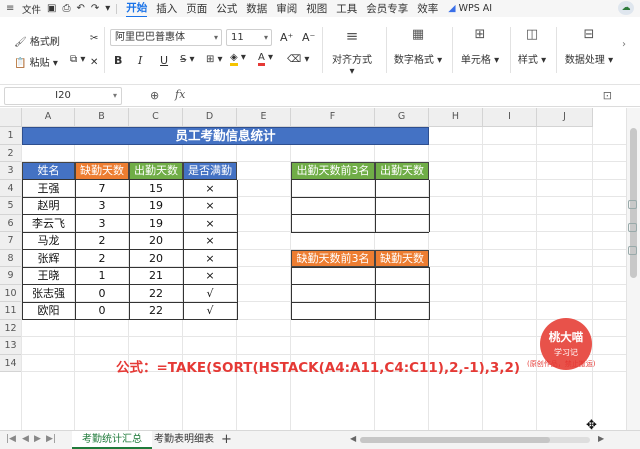 The image size is (640, 449). What do you see at coordinates (164, 60) in the screenshot?
I see `underline-button: U` at bounding box center [164, 60].